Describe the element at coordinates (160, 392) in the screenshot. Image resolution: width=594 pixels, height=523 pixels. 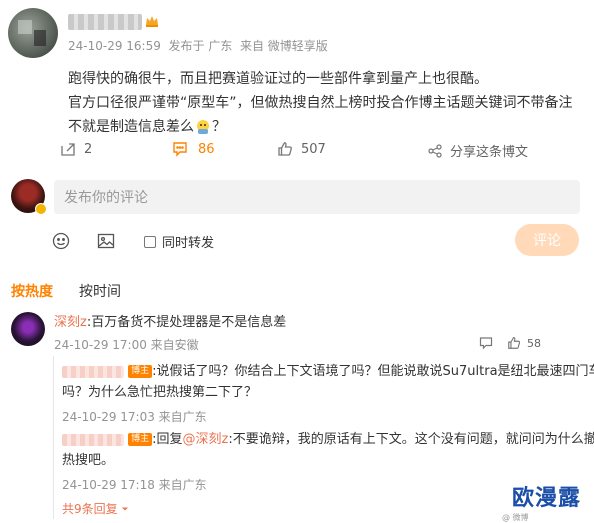
I see `reply-body: 吗？为什么急忙把热搜第二下了？` at that location.